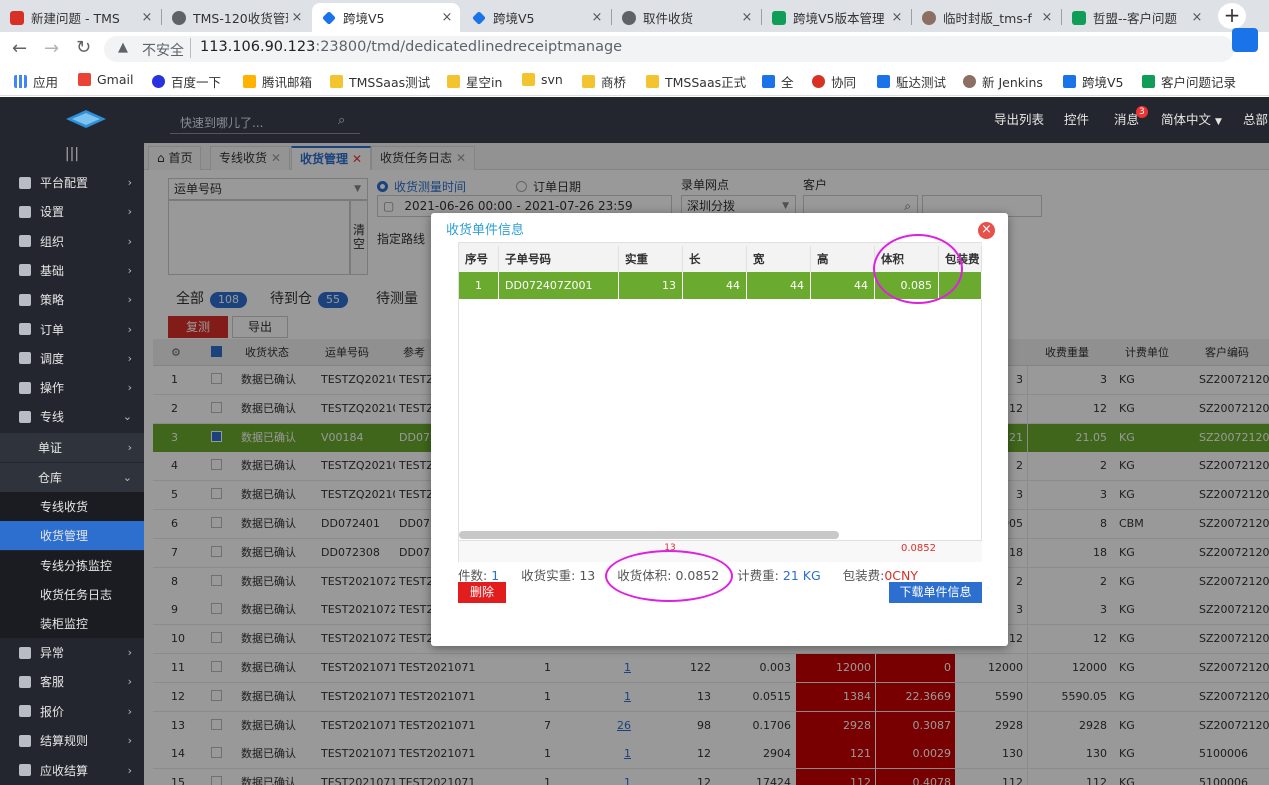  Describe the element at coordinates (72, 477) in the screenshot. I see `sidebar-subitem: 仓库 ⌄` at that location.